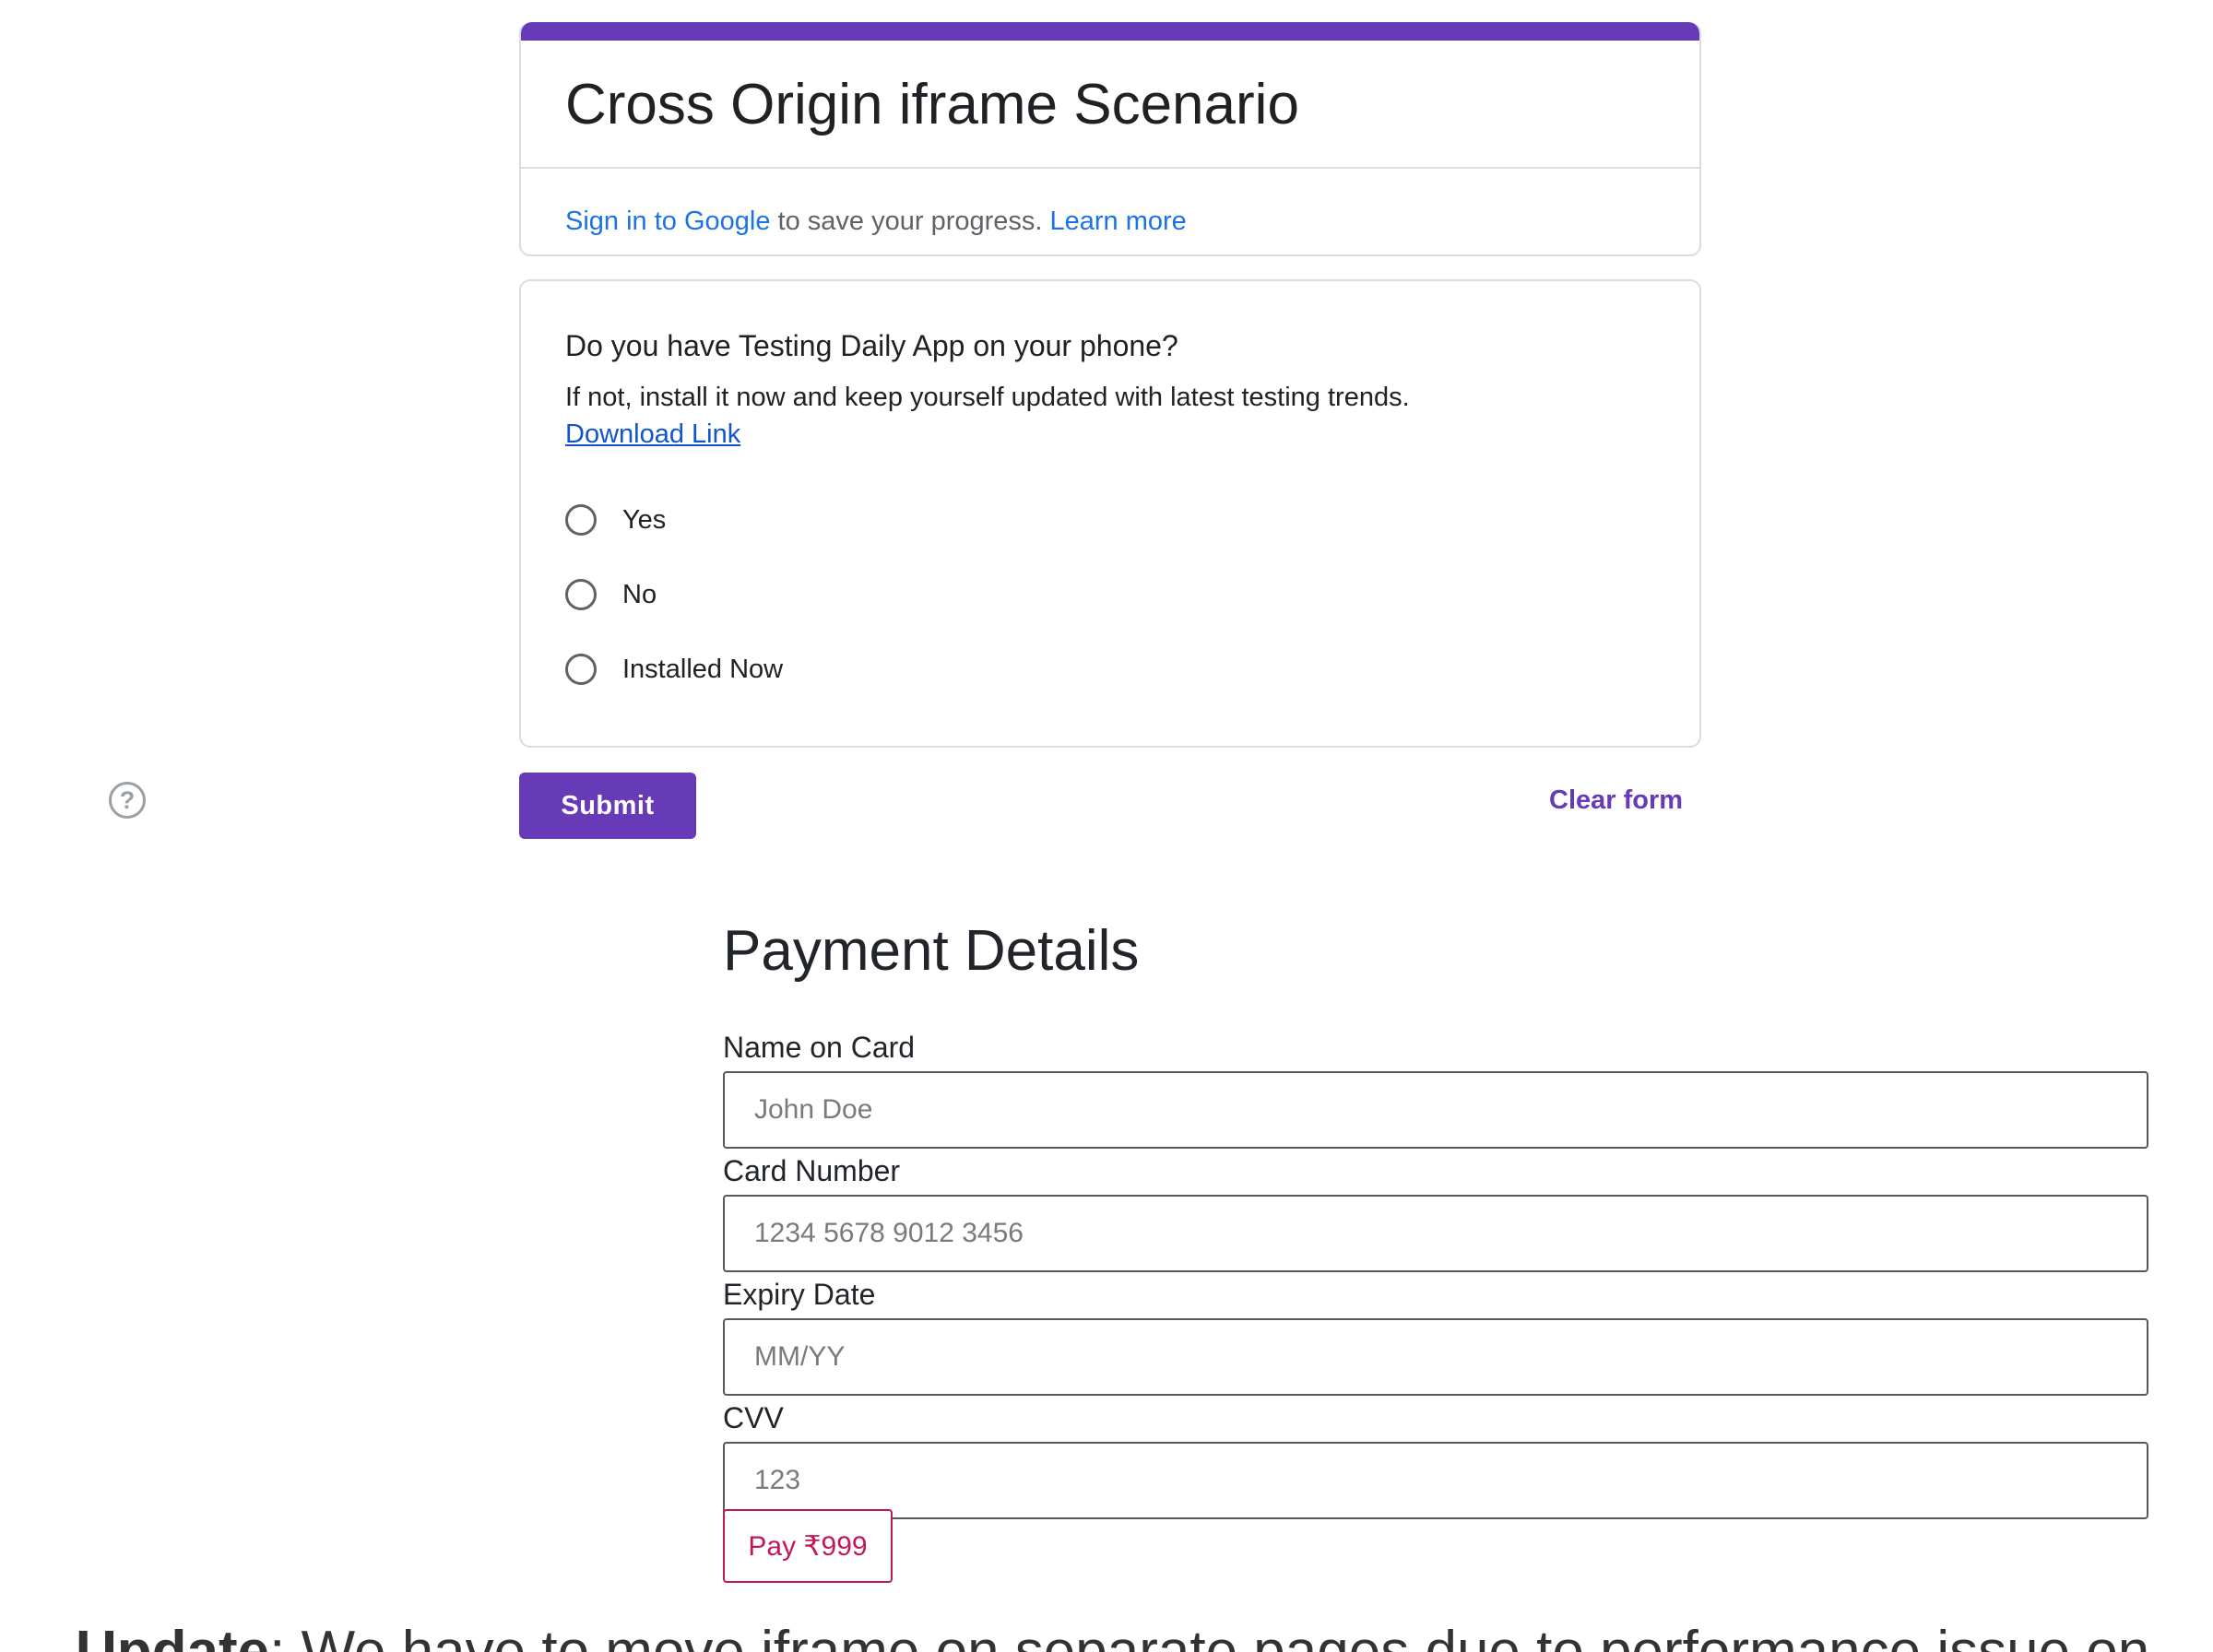 The image size is (2213, 1652). I want to click on payment-title: Payment Details, so click(931, 951).